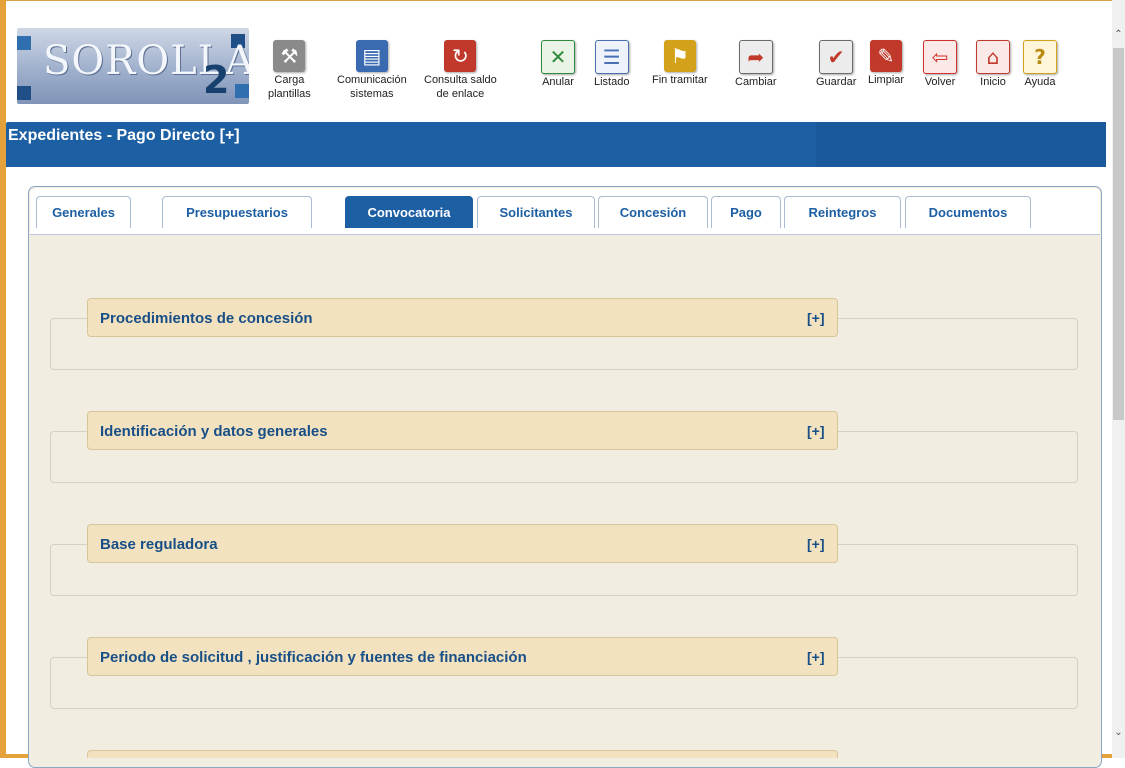  Describe the element at coordinates (83, 212) in the screenshot. I see `tab-generales: Generales` at that location.